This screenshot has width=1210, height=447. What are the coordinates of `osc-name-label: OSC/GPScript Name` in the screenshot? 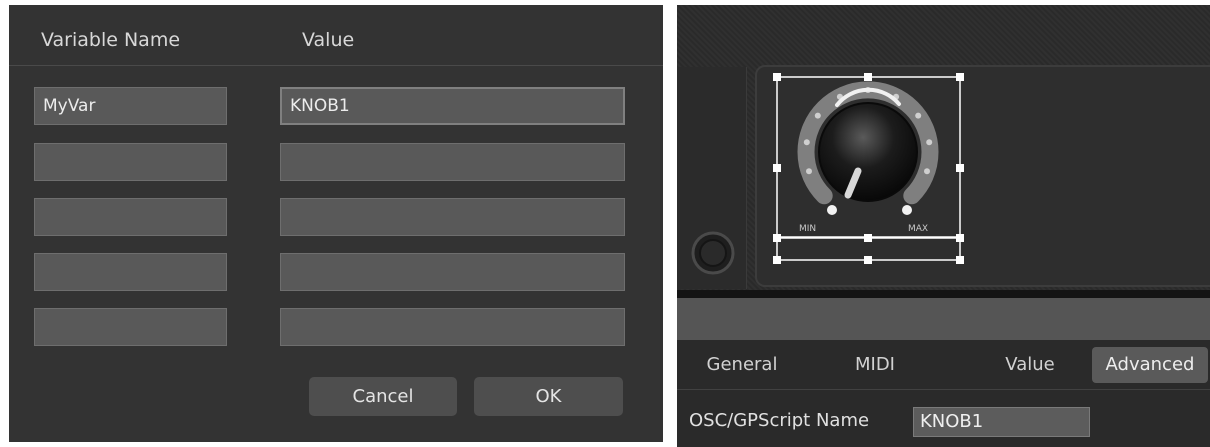 It's located at (779, 420).